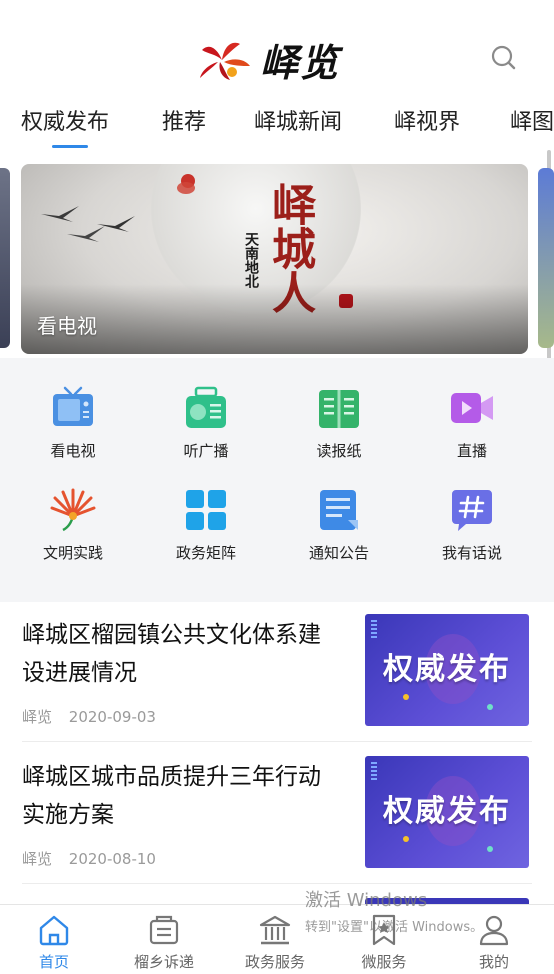 Image resolution: width=554 pixels, height=974 pixels. Describe the element at coordinates (472, 510) in the screenshot. I see `hashtag-icon` at that location.